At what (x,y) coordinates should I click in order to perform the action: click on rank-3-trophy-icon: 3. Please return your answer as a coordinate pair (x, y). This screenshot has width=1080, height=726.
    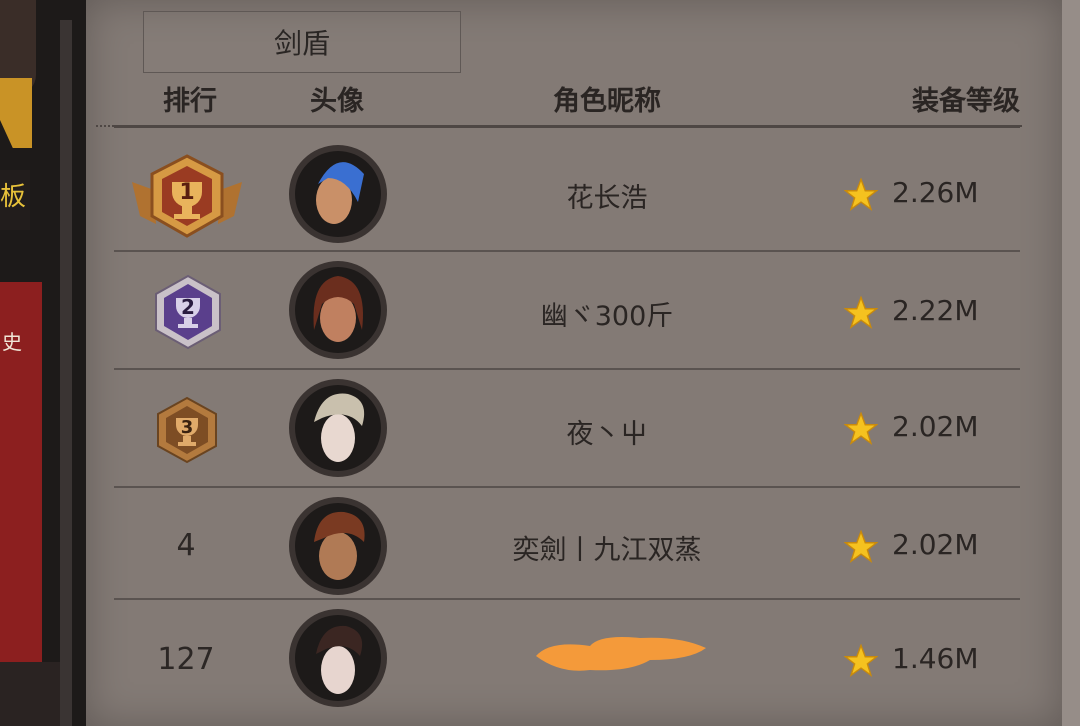
    Looking at the image, I should click on (187, 430).